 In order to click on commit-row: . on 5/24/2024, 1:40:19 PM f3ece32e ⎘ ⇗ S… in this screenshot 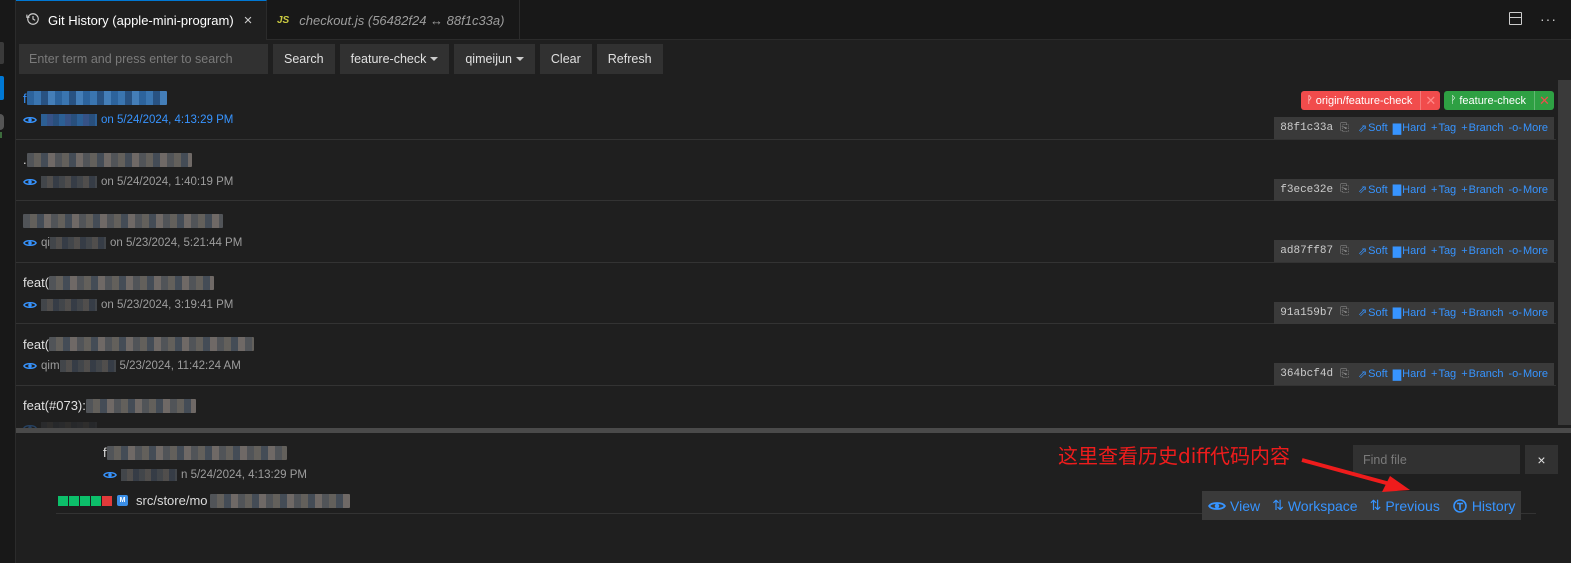, I will do `click(786, 170)`.